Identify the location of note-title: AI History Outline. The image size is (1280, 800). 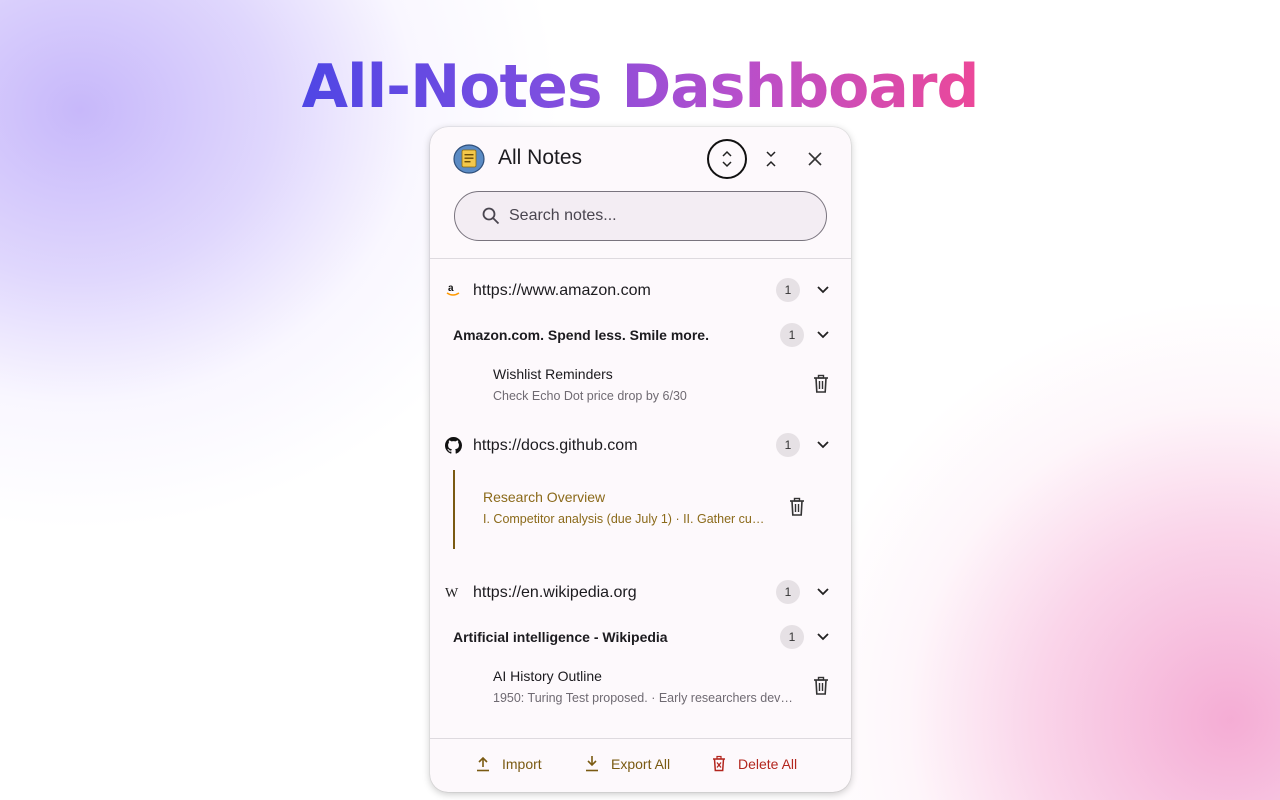
(547, 676).